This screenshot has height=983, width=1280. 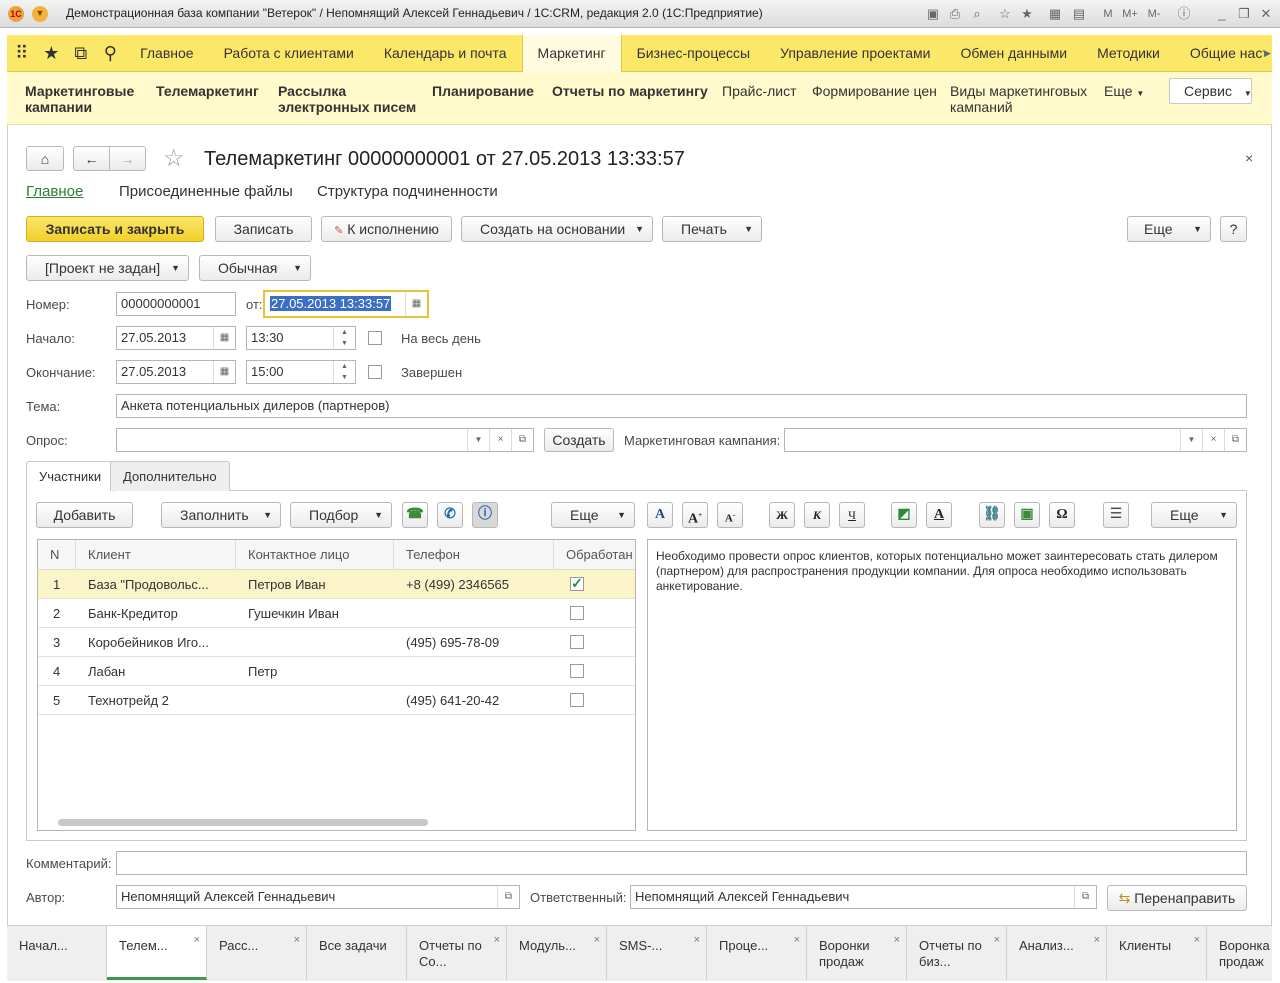 I want to click on window-tab: Модуль... ×, so click(x=557, y=953).